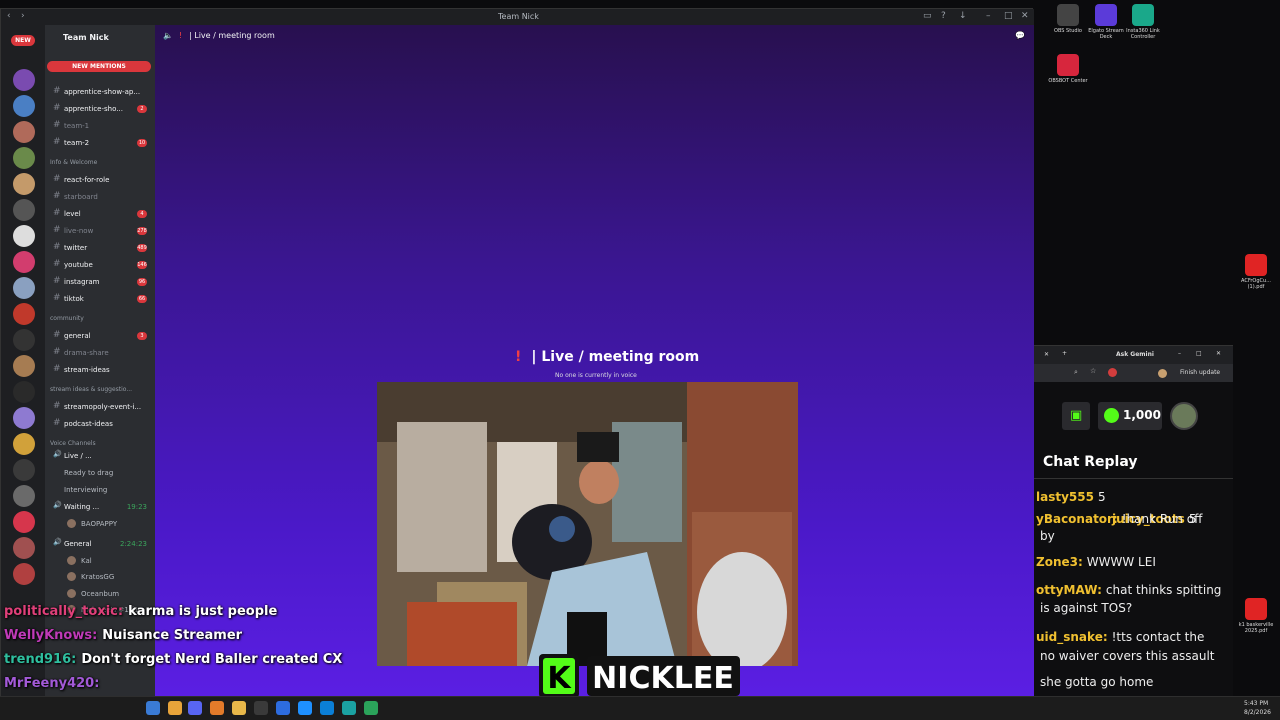  Describe the element at coordinates (1184, 416) in the screenshot. I see `avatar` at that location.